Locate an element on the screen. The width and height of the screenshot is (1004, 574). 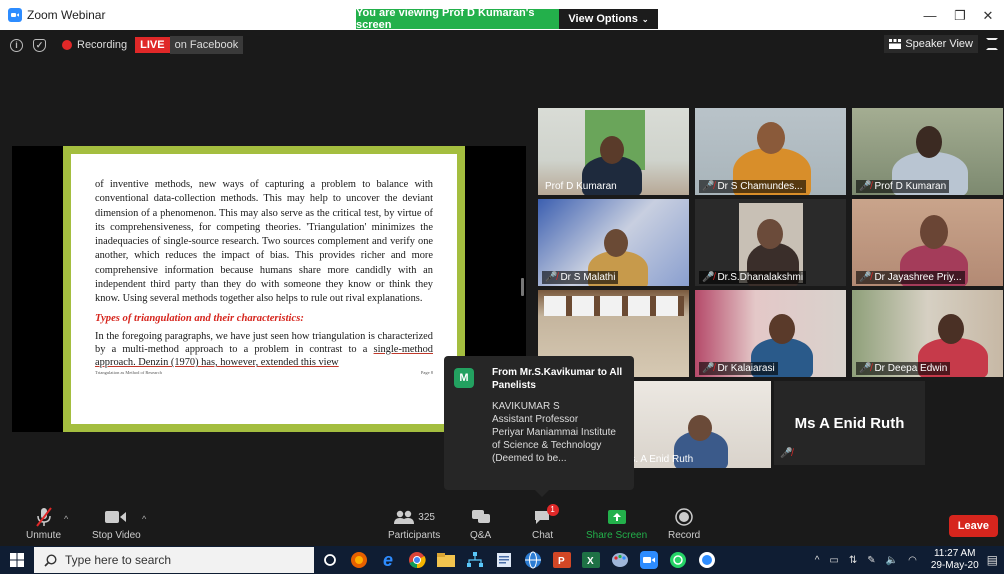
mic-muted-icon is located at coordinates (43, 517).